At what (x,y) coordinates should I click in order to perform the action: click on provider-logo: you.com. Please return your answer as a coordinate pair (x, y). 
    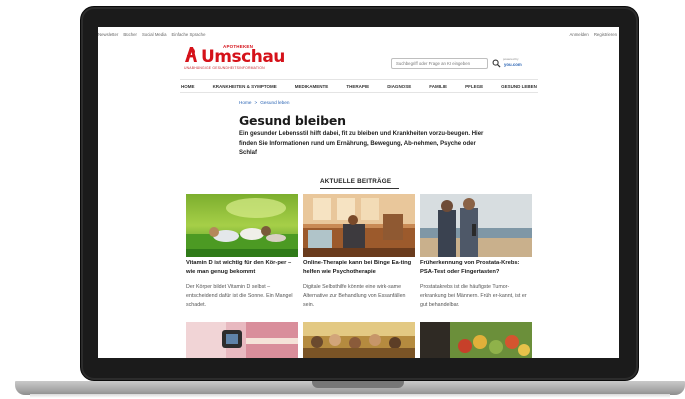
    Looking at the image, I should click on (513, 64).